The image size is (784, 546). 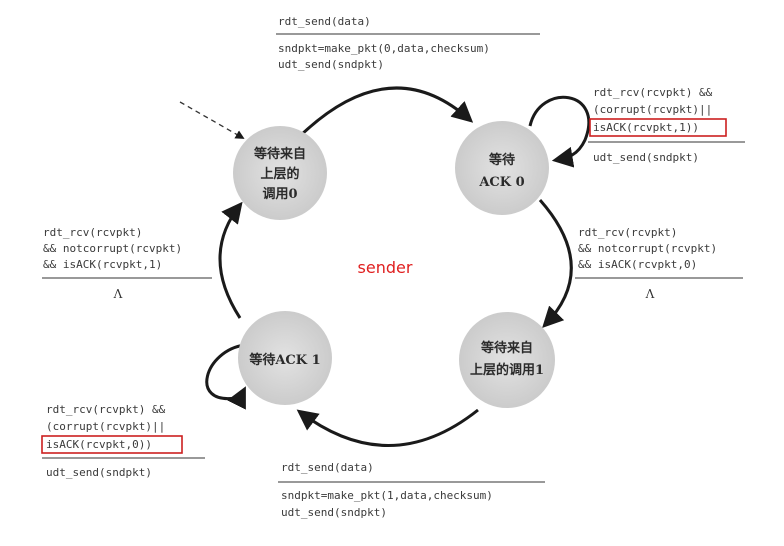 I want to click on transition-ack1-to-call0, so click(x=230, y=260).